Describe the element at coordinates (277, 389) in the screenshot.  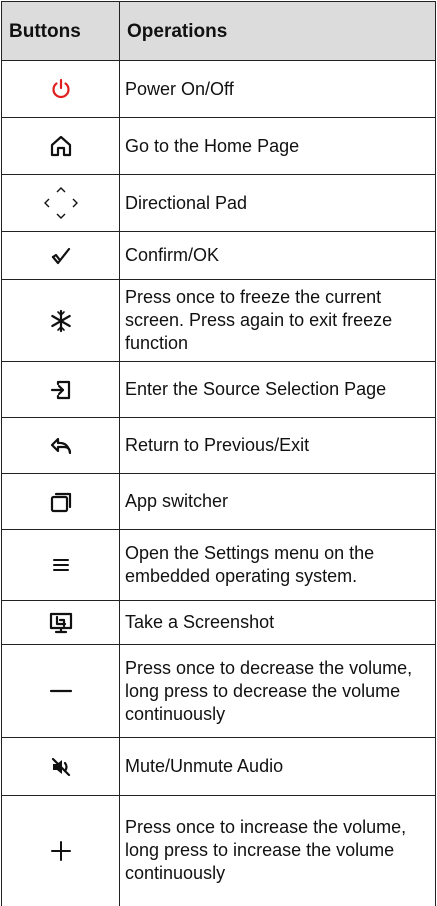
I see `operation-text: Enter the Source Selection Page` at that location.